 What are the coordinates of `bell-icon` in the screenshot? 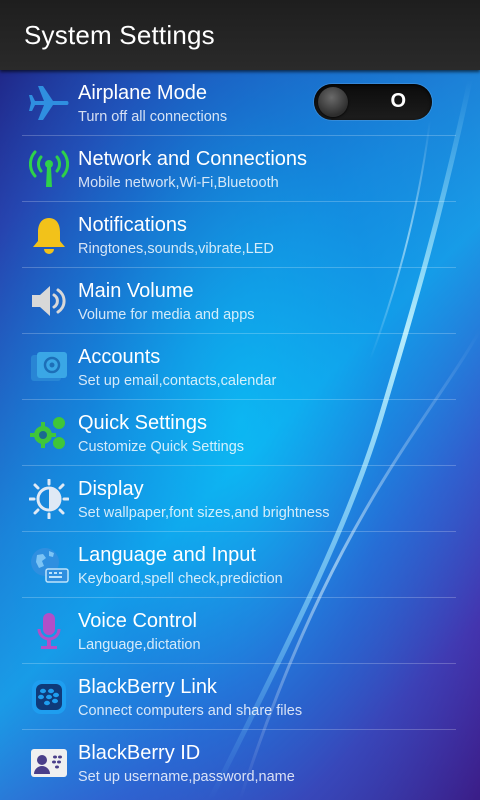 It's located at (49, 235).